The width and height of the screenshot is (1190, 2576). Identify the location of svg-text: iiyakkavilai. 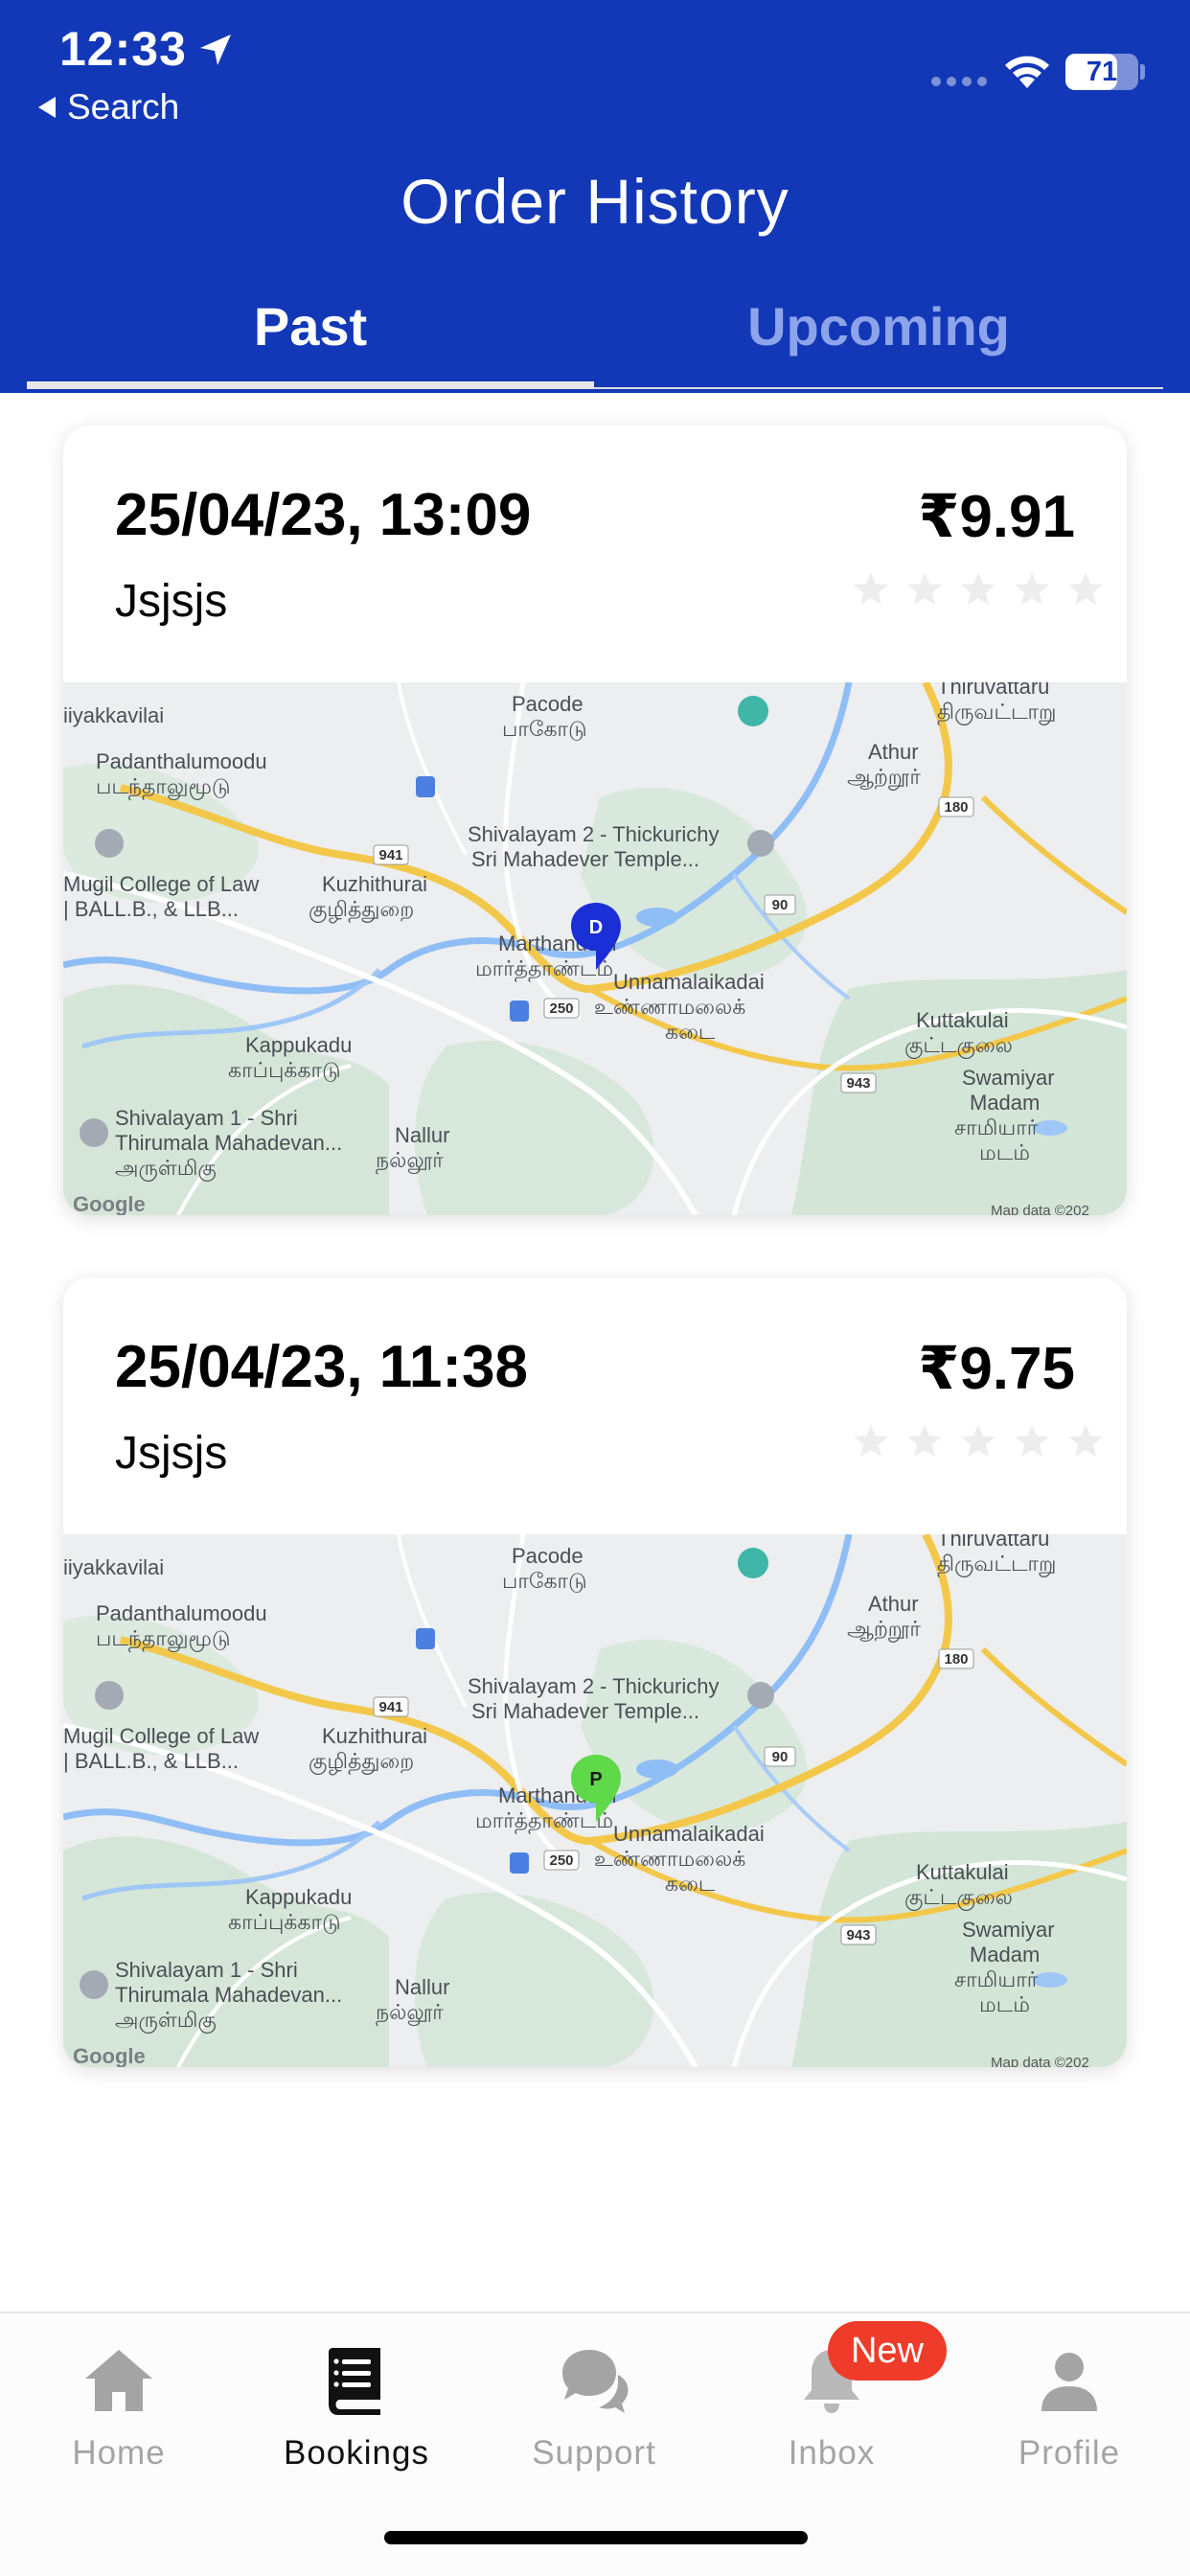
(114, 1567).